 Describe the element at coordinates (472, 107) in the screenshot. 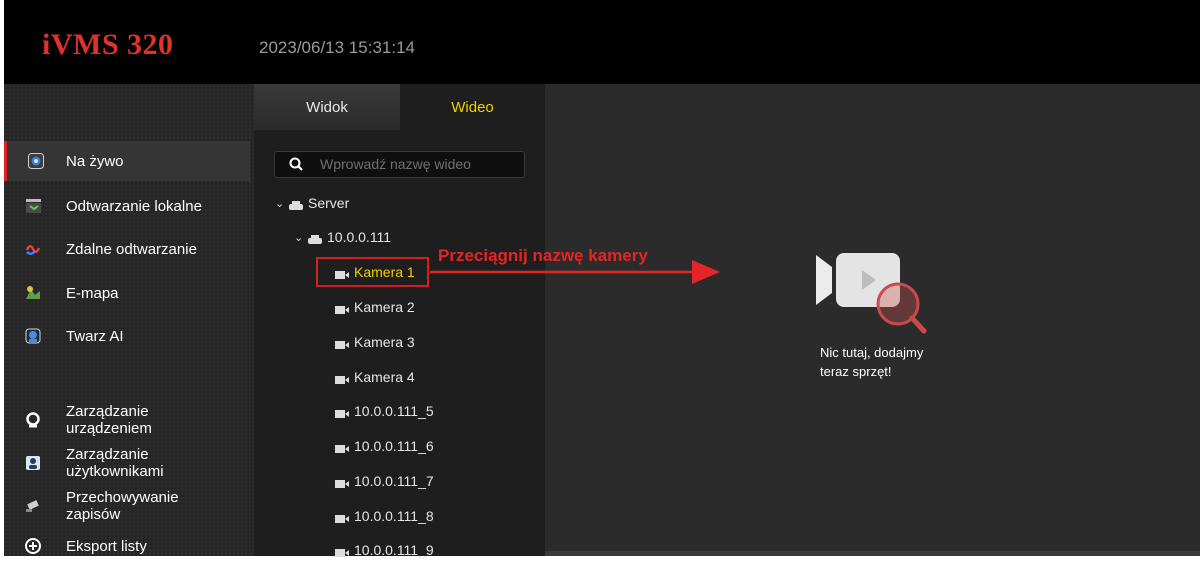

I see `tab-wideo: Wideo` at that location.